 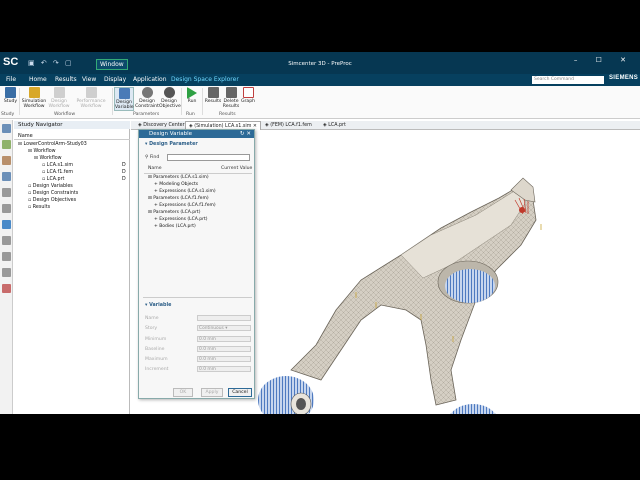 I want to click on tree-row-design-variables: ▫ Design Variables, so click(x=50, y=187).